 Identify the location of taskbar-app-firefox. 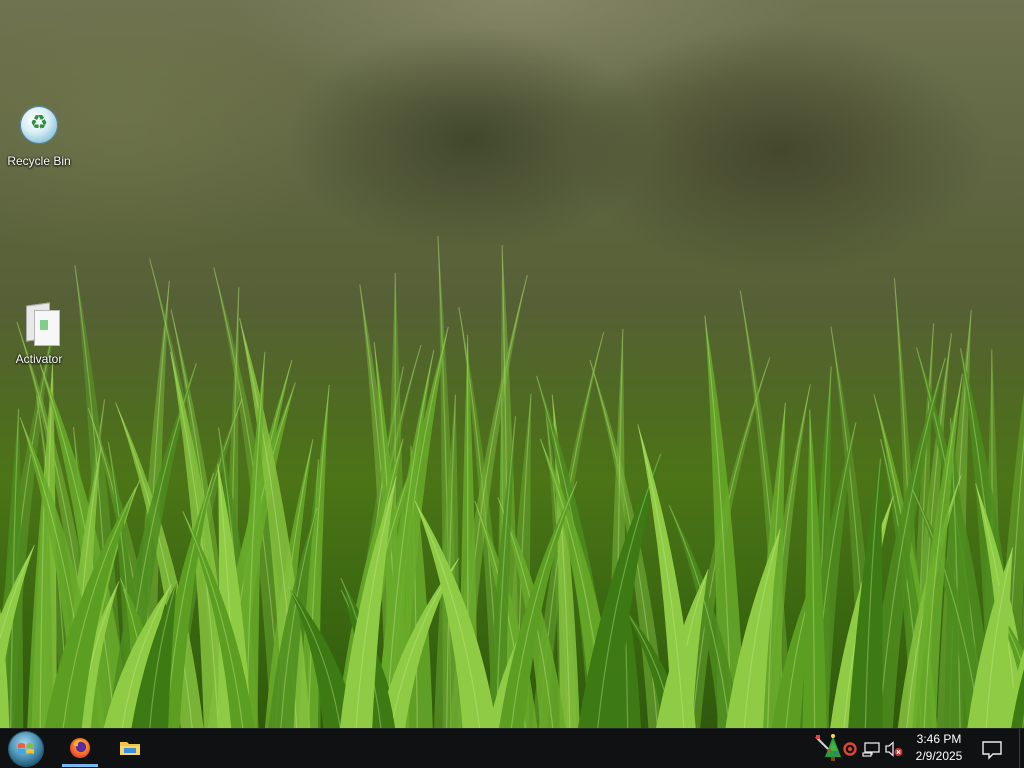
(80, 748).